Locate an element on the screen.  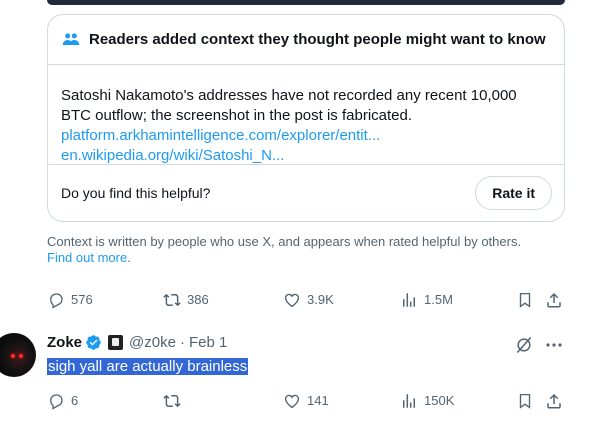
helpful-question: Do you find this helpful? is located at coordinates (136, 193).